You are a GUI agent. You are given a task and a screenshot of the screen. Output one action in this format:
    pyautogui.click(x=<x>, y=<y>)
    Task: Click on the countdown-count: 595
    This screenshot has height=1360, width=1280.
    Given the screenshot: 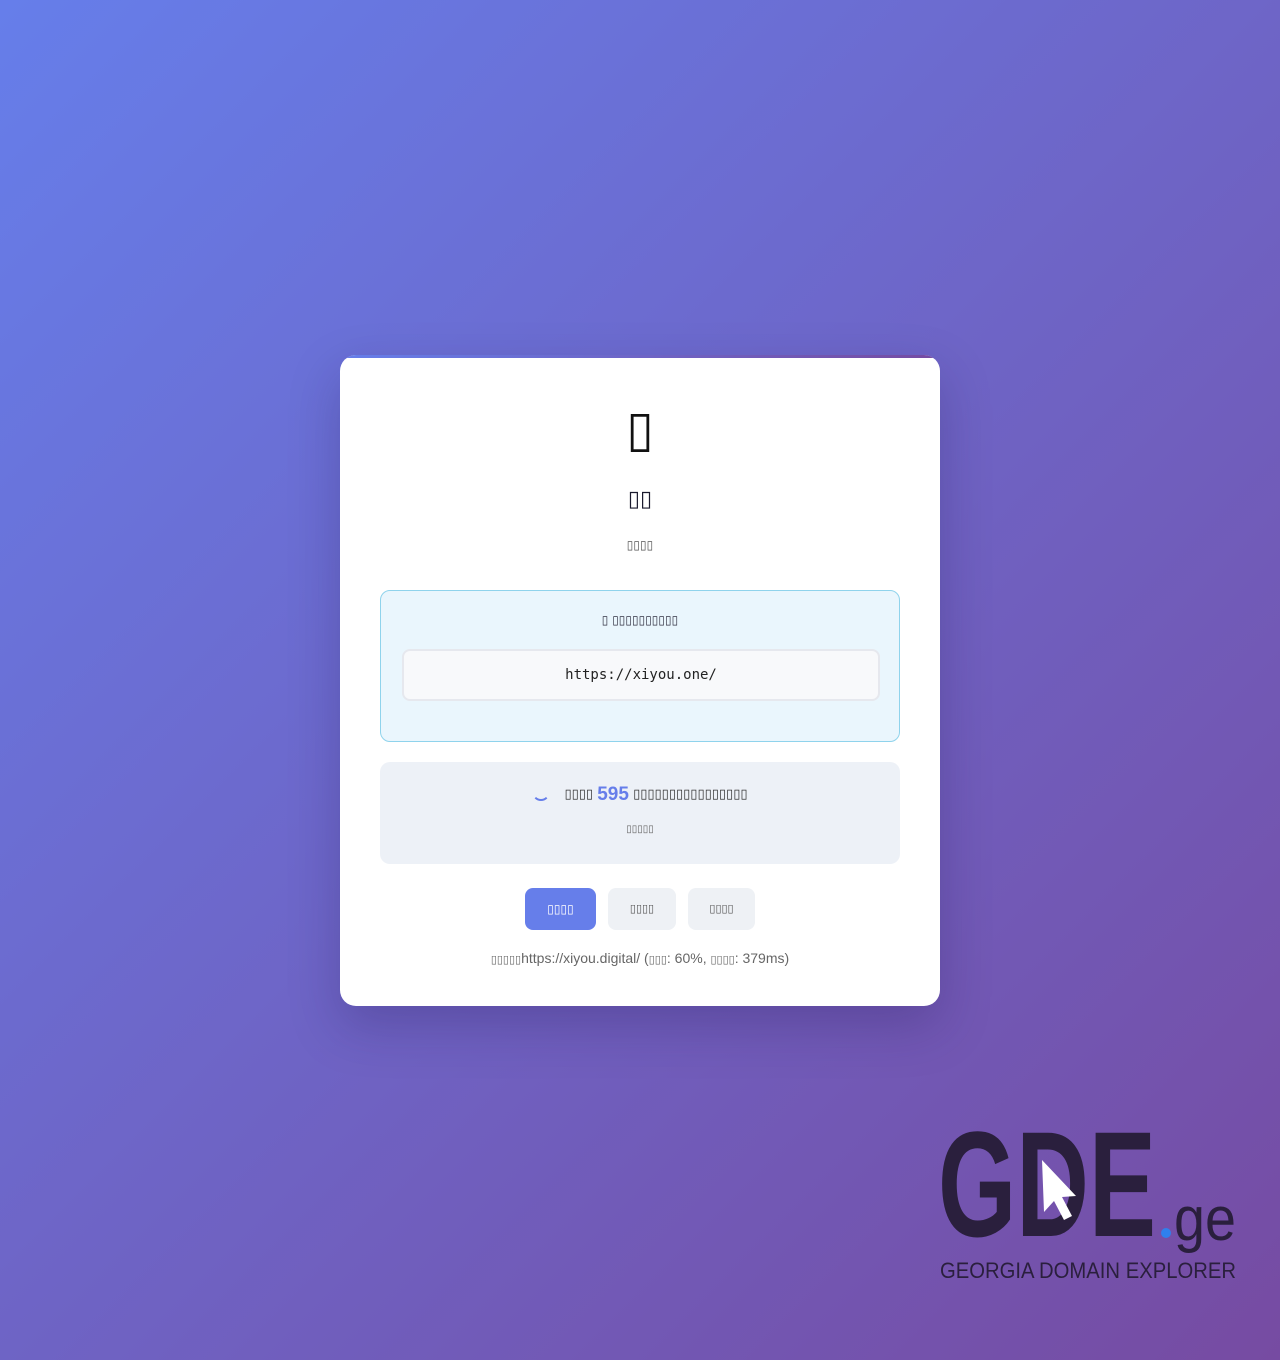 What is the action you would take?
    pyautogui.click(x=613, y=794)
    